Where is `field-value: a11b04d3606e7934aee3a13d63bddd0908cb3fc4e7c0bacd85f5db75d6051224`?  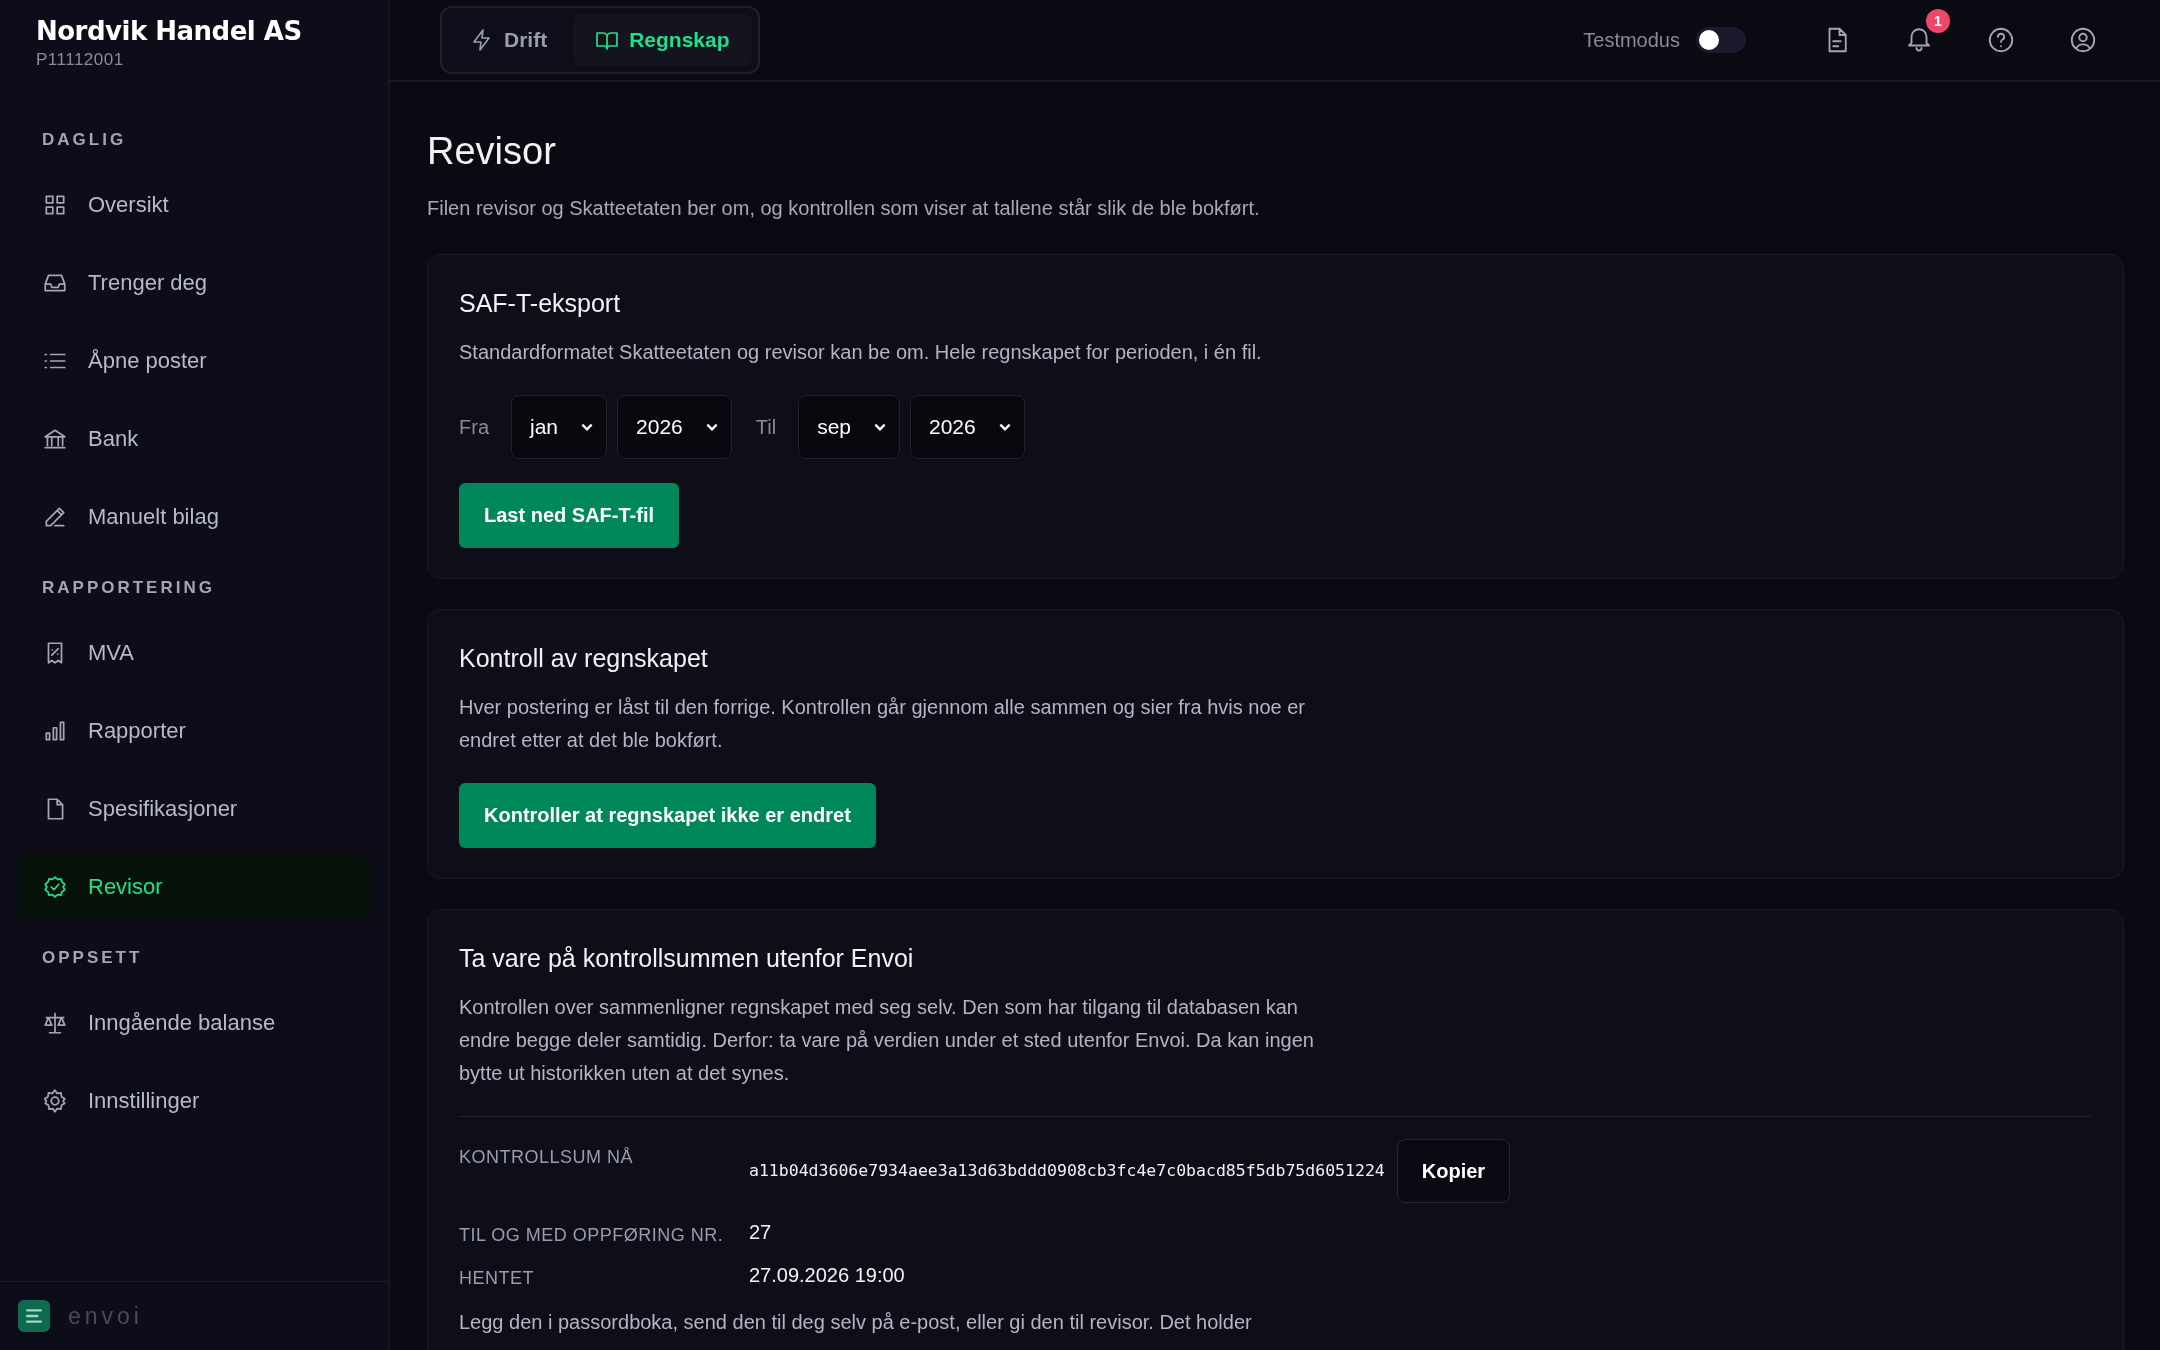 field-value: a11b04d3606e7934aee3a13d63bddd0908cb3fc4e7c0bacd85f5db75d6051224 is located at coordinates (1067, 1170).